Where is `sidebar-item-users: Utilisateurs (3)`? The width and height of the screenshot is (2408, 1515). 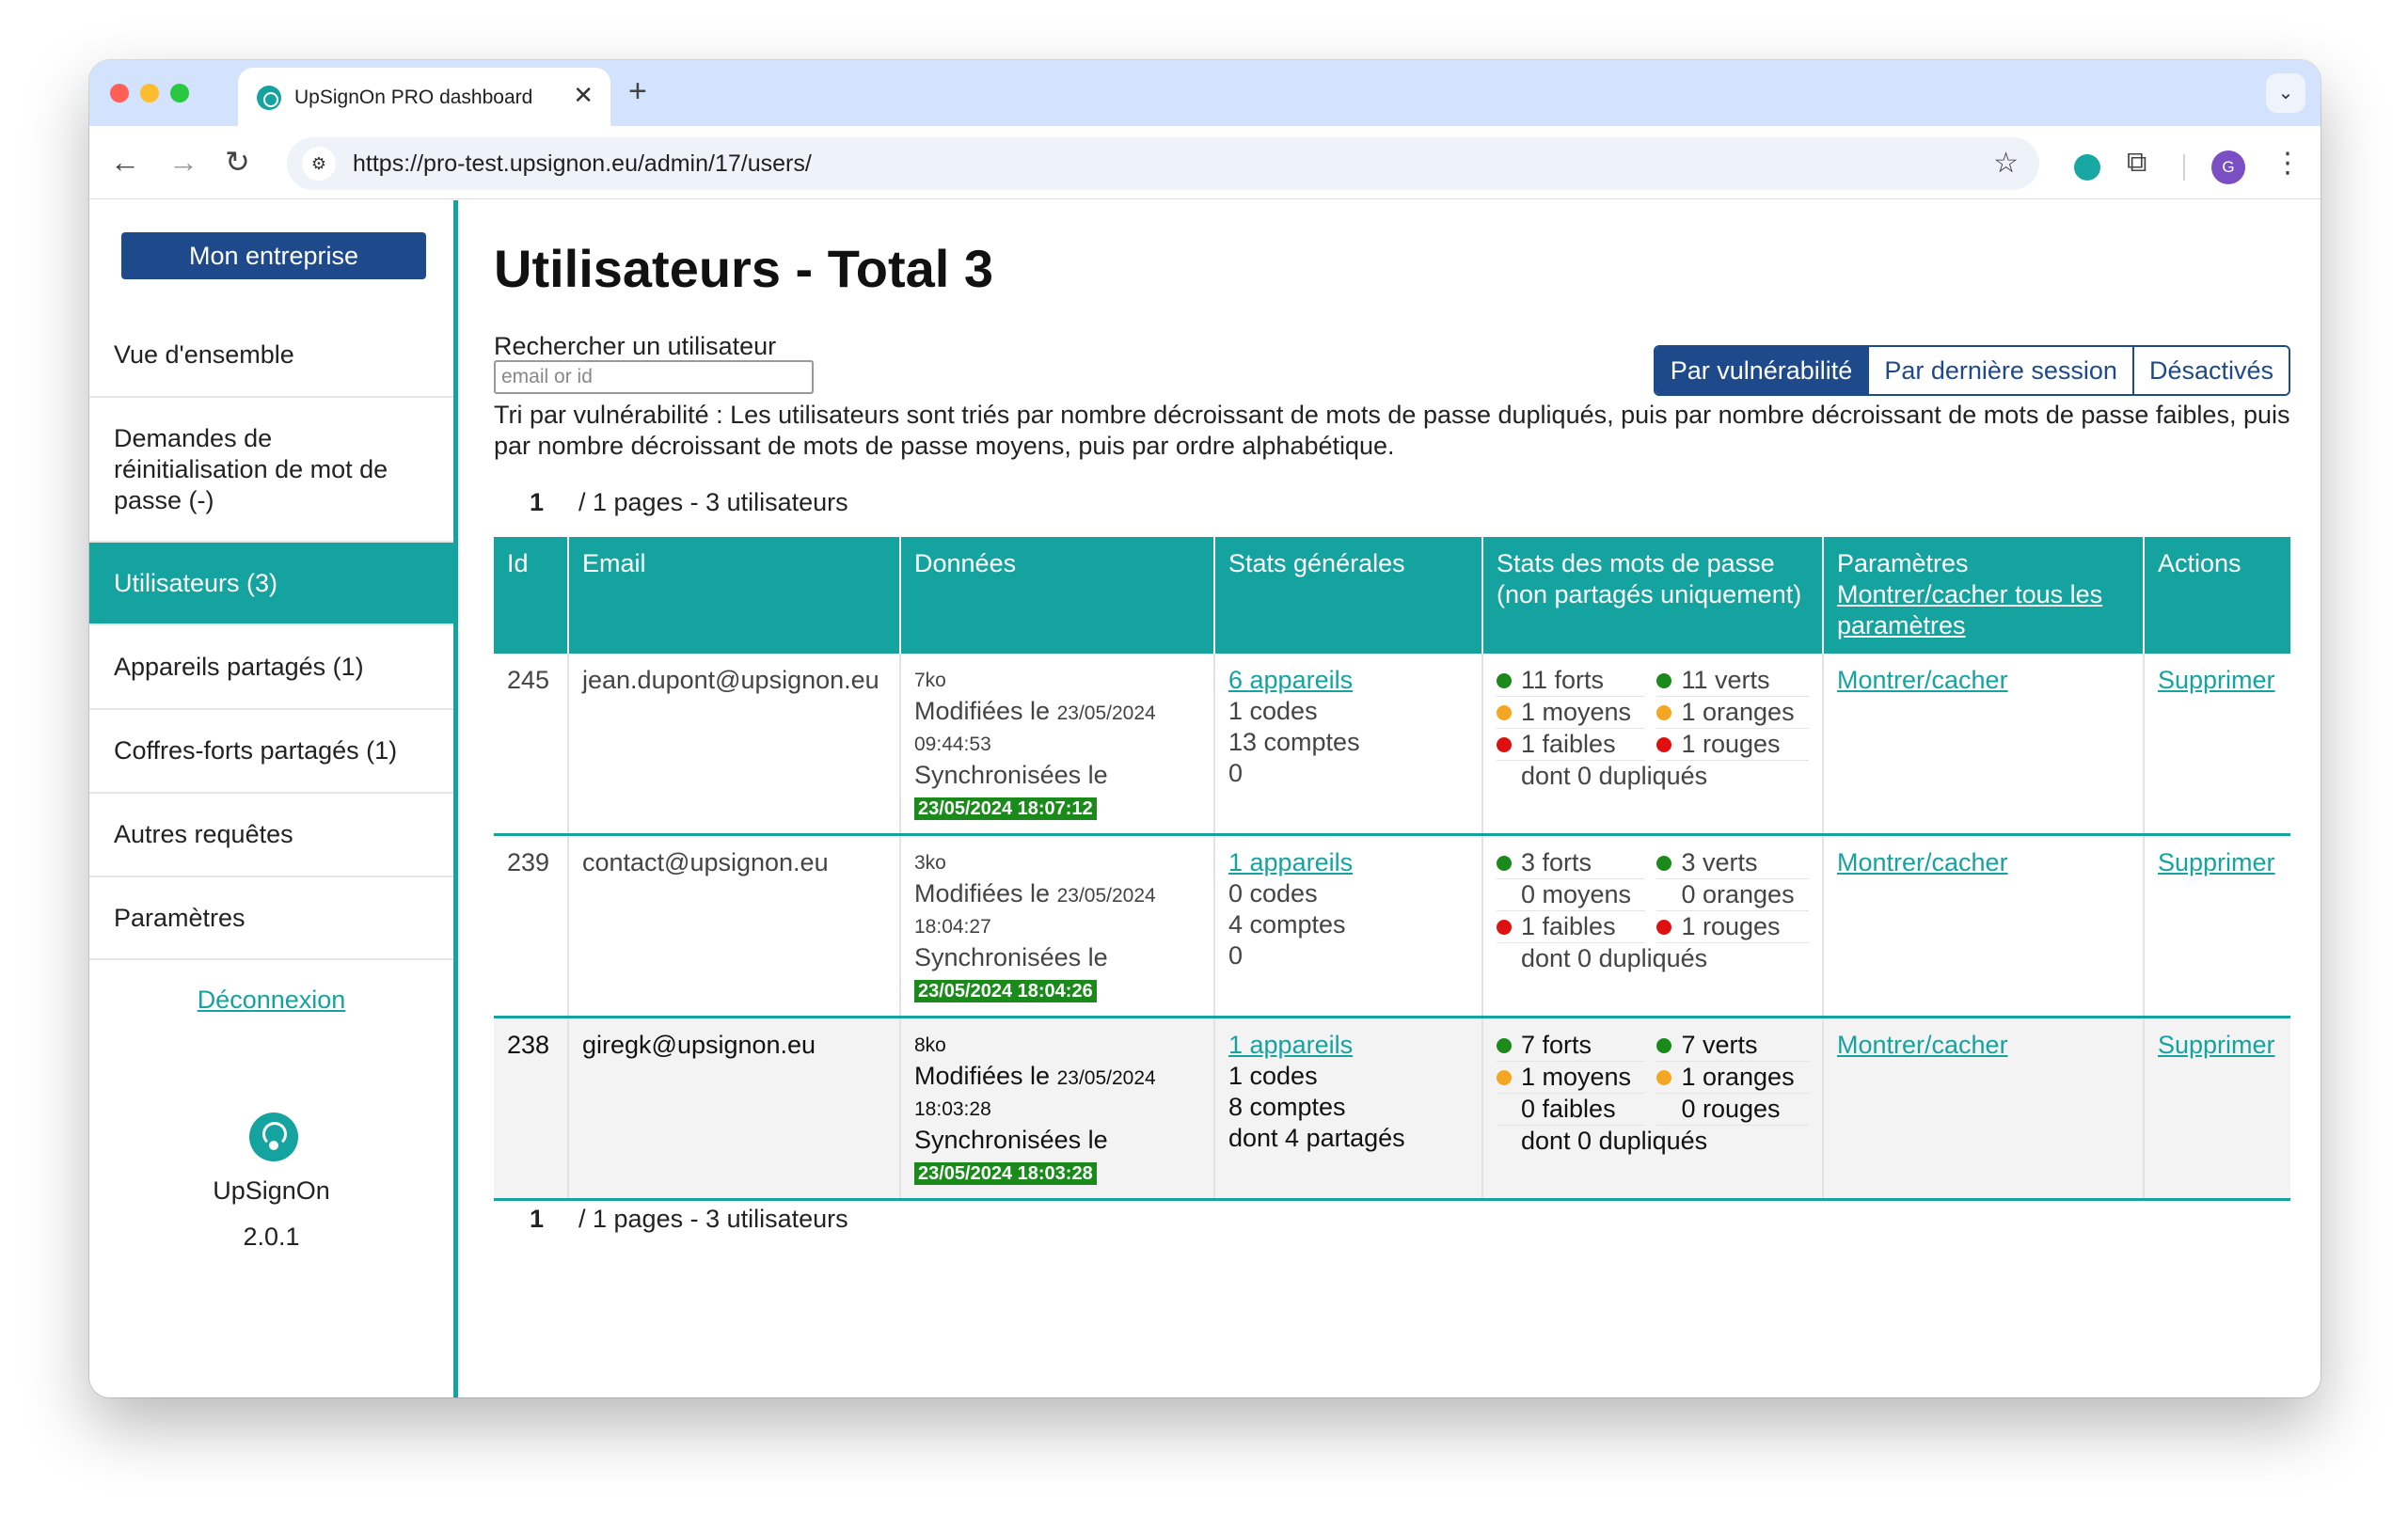 sidebar-item-users: Utilisateurs (3) is located at coordinates (271, 584).